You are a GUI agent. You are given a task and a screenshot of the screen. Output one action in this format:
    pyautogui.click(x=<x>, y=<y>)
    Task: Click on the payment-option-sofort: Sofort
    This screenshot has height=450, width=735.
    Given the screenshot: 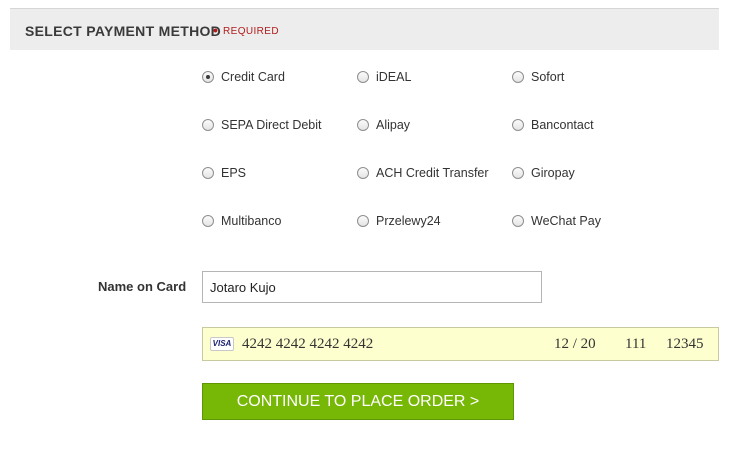 What is the action you would take?
    pyautogui.click(x=538, y=77)
    